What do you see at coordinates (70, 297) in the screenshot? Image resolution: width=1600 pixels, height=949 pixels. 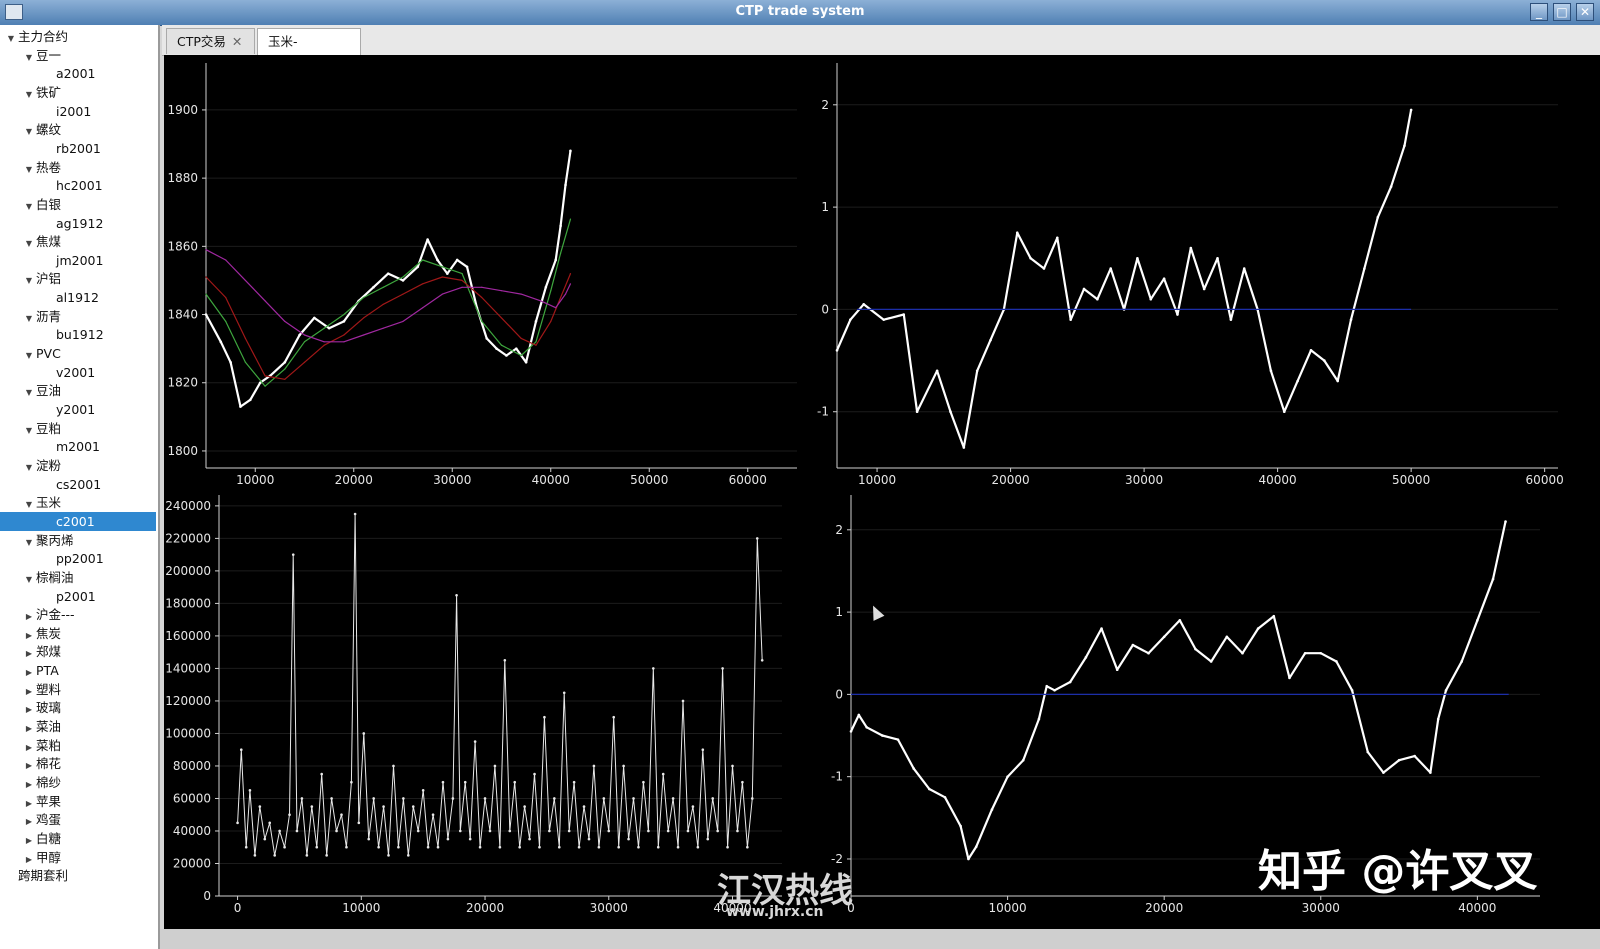 I see `tree-item: al1912` at bounding box center [70, 297].